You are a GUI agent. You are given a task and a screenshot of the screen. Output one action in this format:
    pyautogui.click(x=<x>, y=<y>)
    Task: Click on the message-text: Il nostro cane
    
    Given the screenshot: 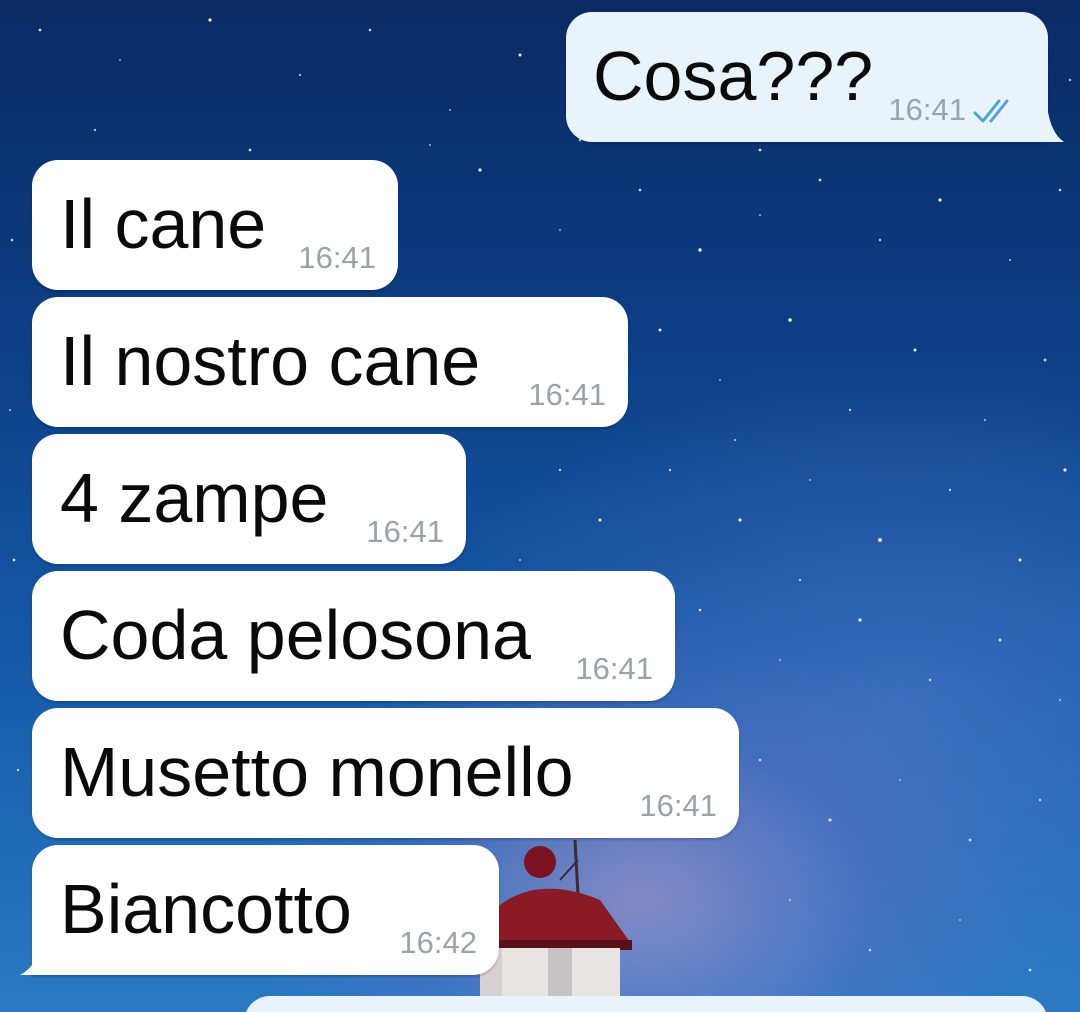 What is the action you would take?
    pyautogui.click(x=270, y=361)
    